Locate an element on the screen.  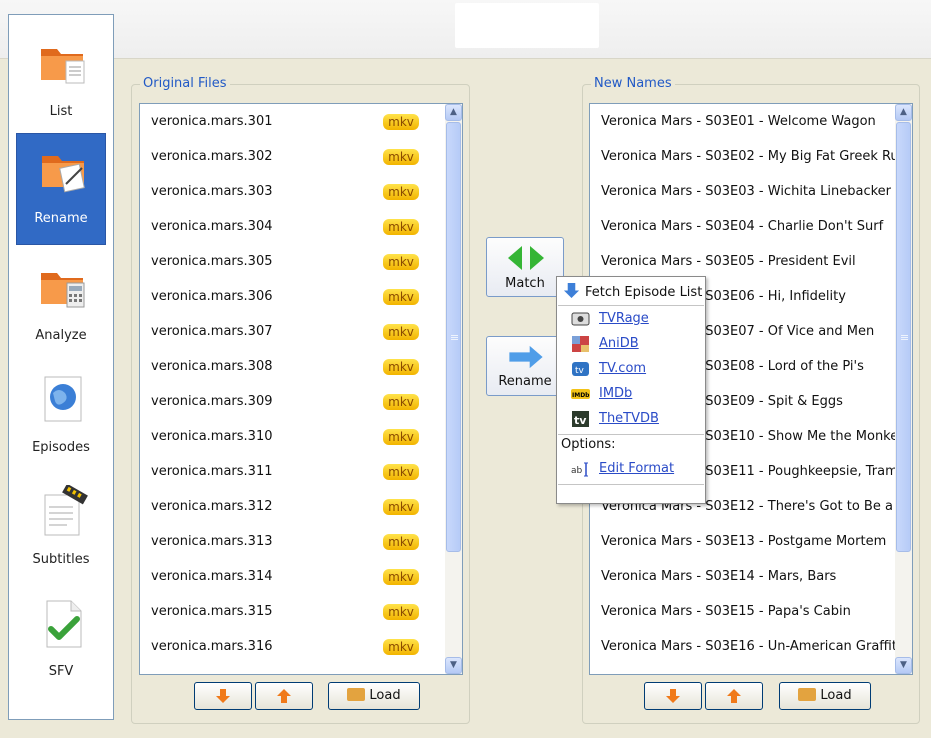
file-name: veronica.mars.309 is located at coordinates (212, 401).